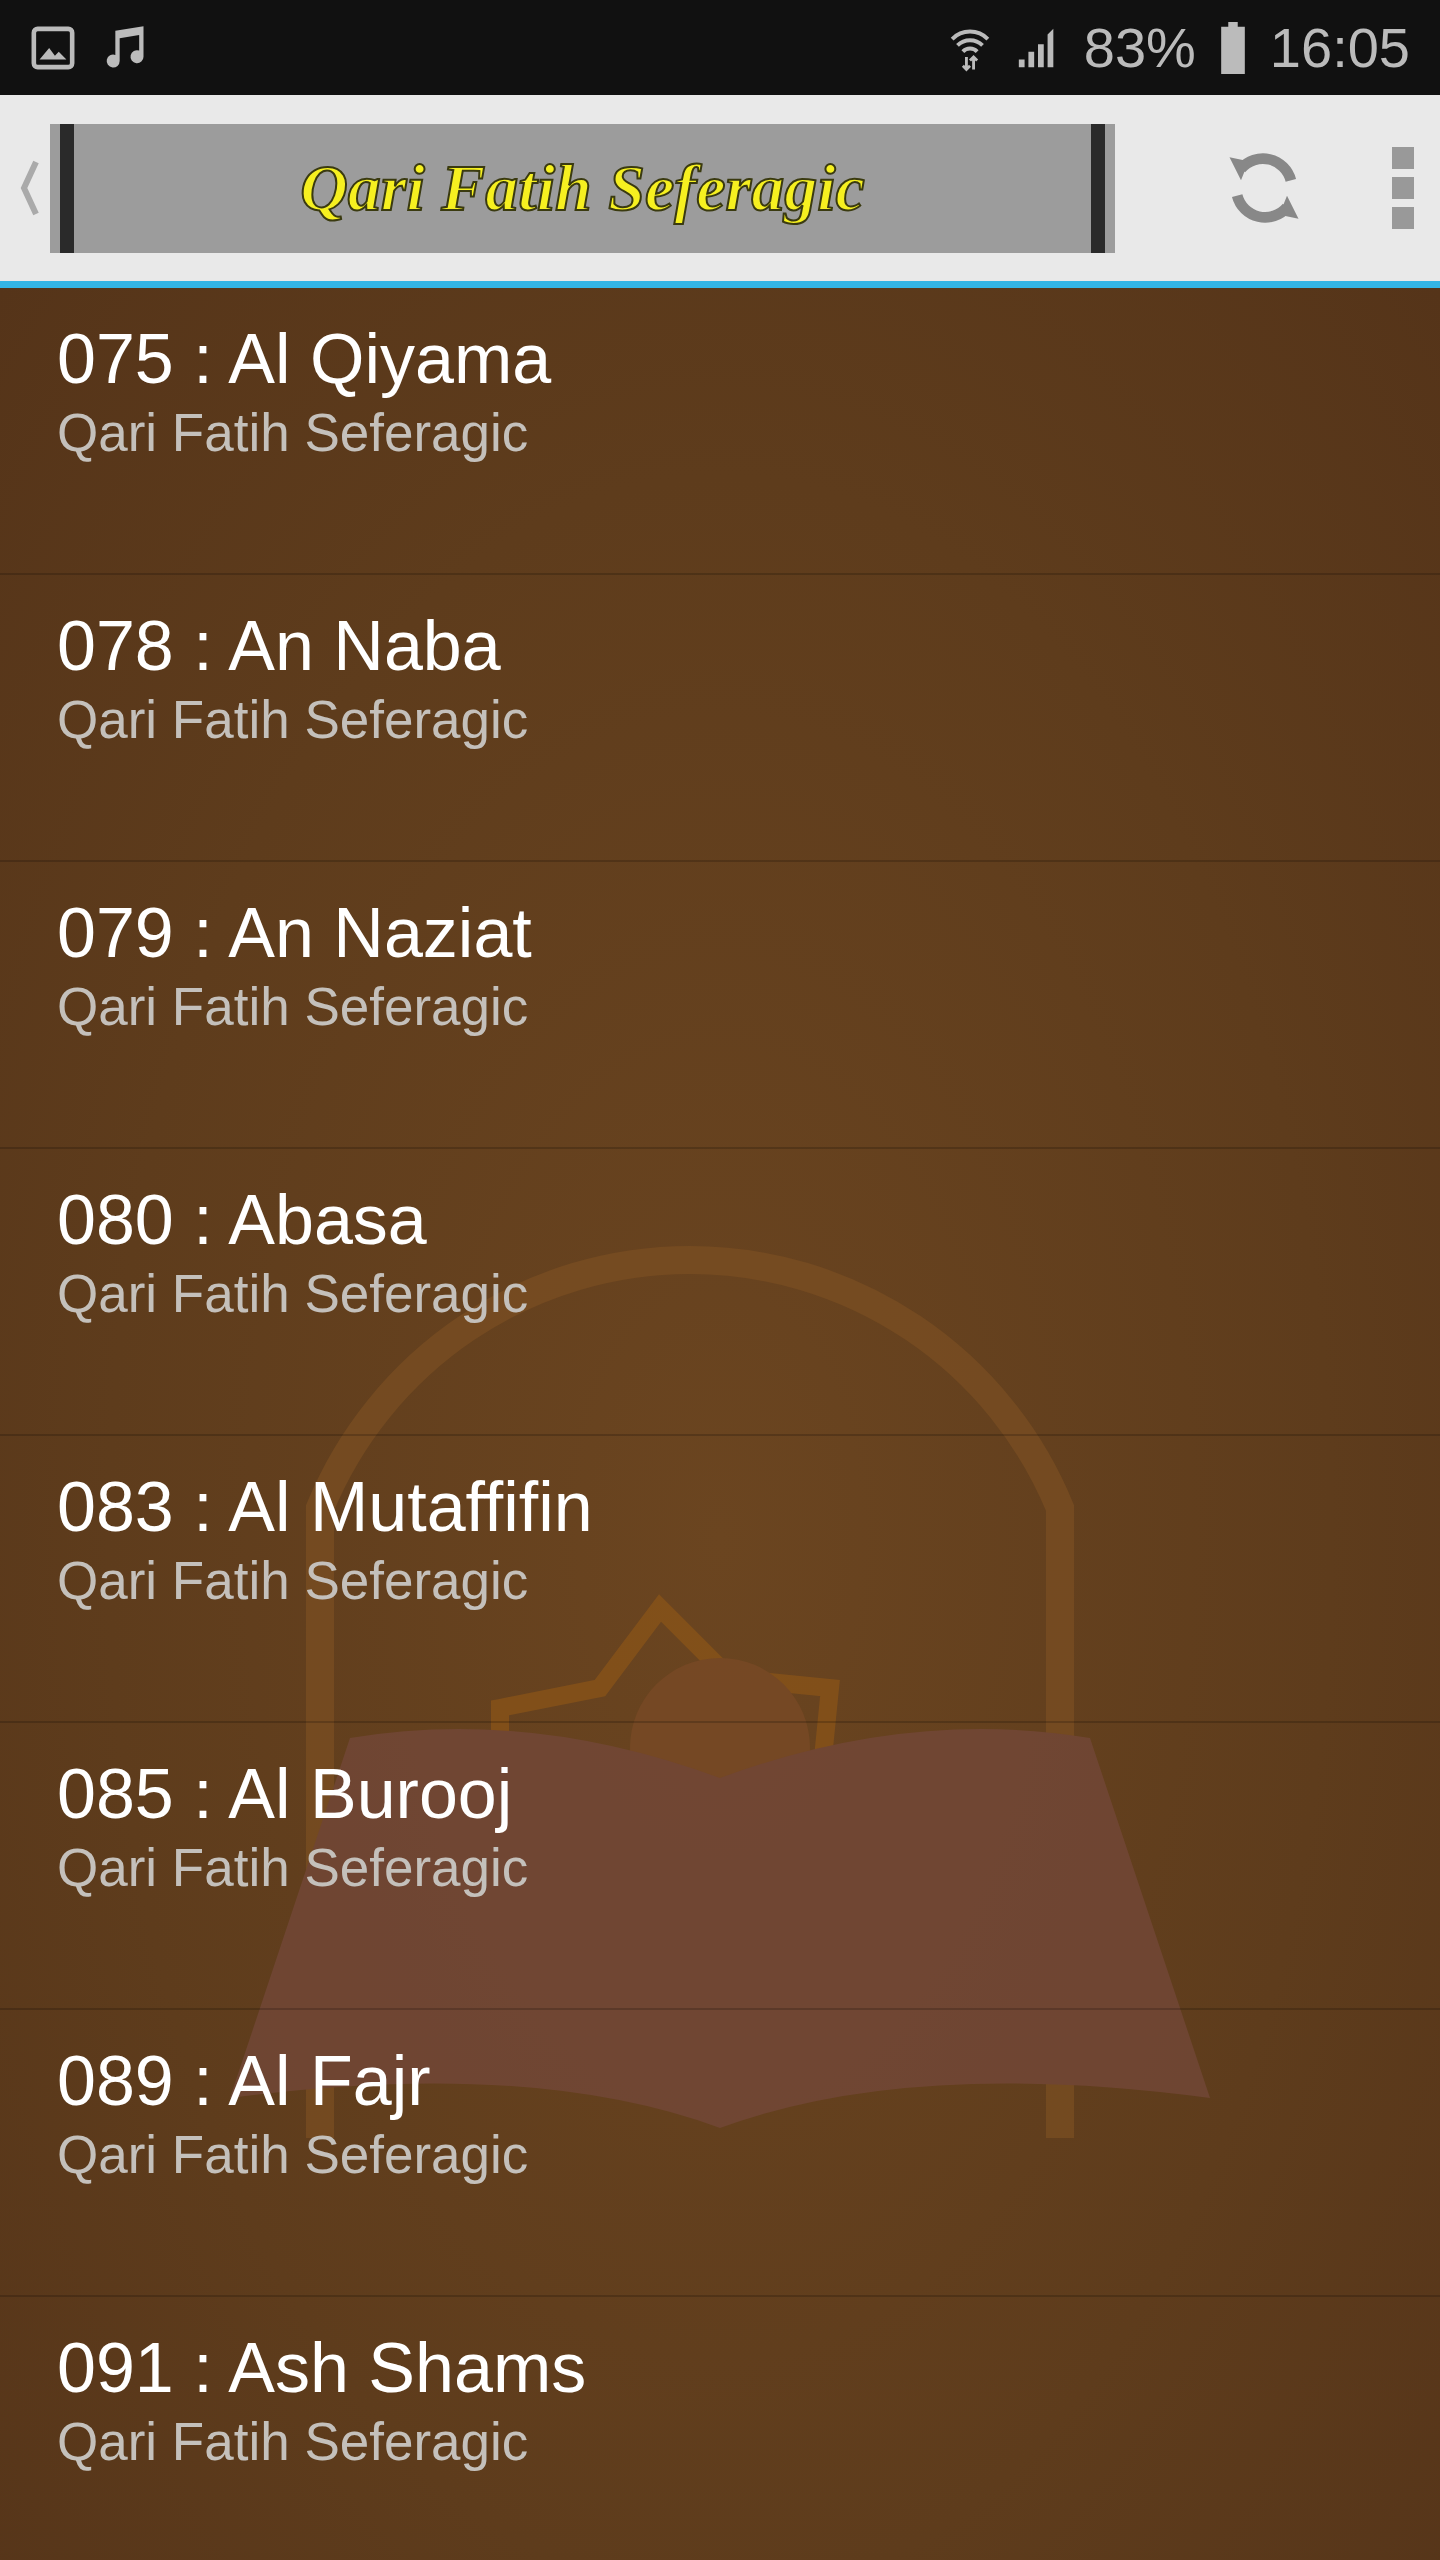  Describe the element at coordinates (720, 933) in the screenshot. I see `track-title: 079 : An Naziat` at that location.